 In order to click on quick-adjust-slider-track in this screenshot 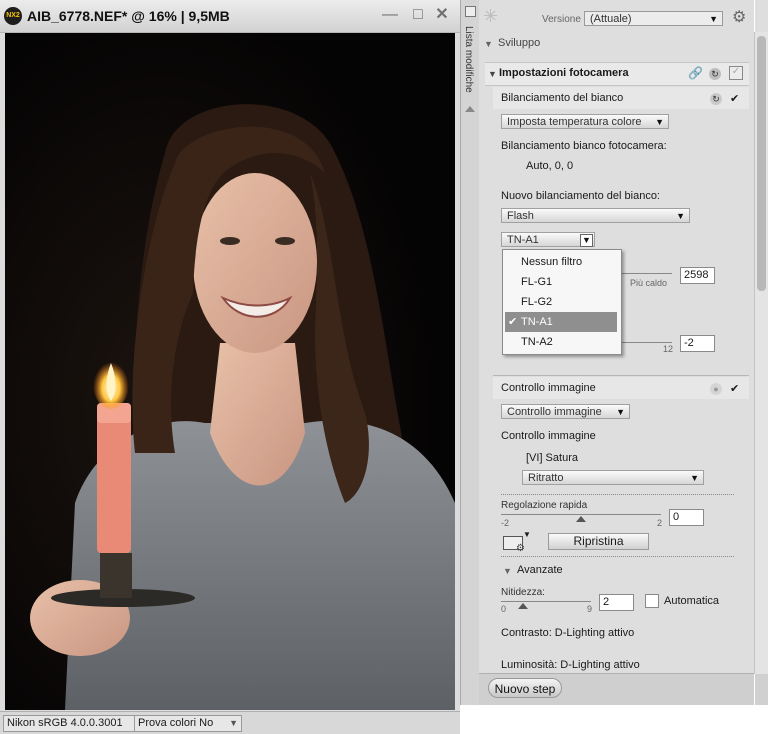, I will do `click(581, 514)`.